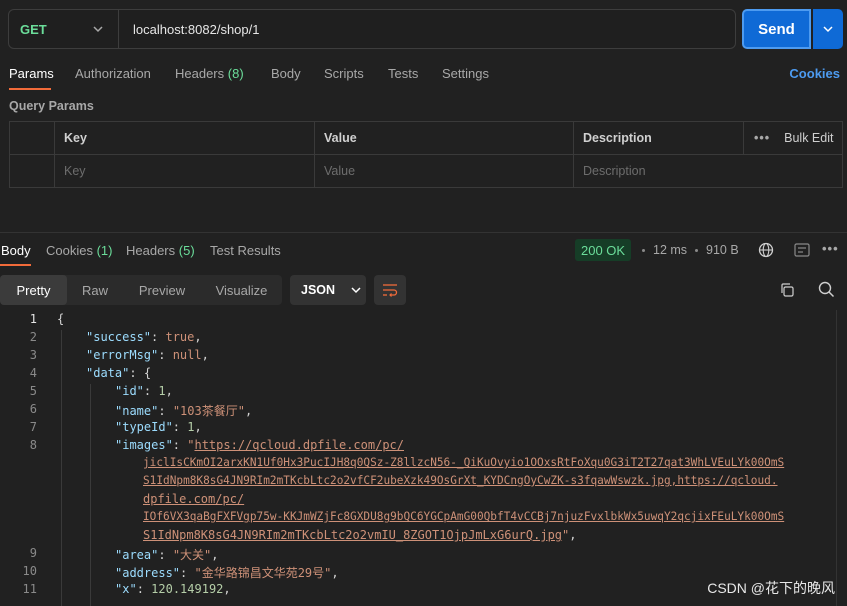 This screenshot has width=847, height=606. Describe the element at coordinates (16, 250) in the screenshot. I see `tab-response-body: Body` at that location.